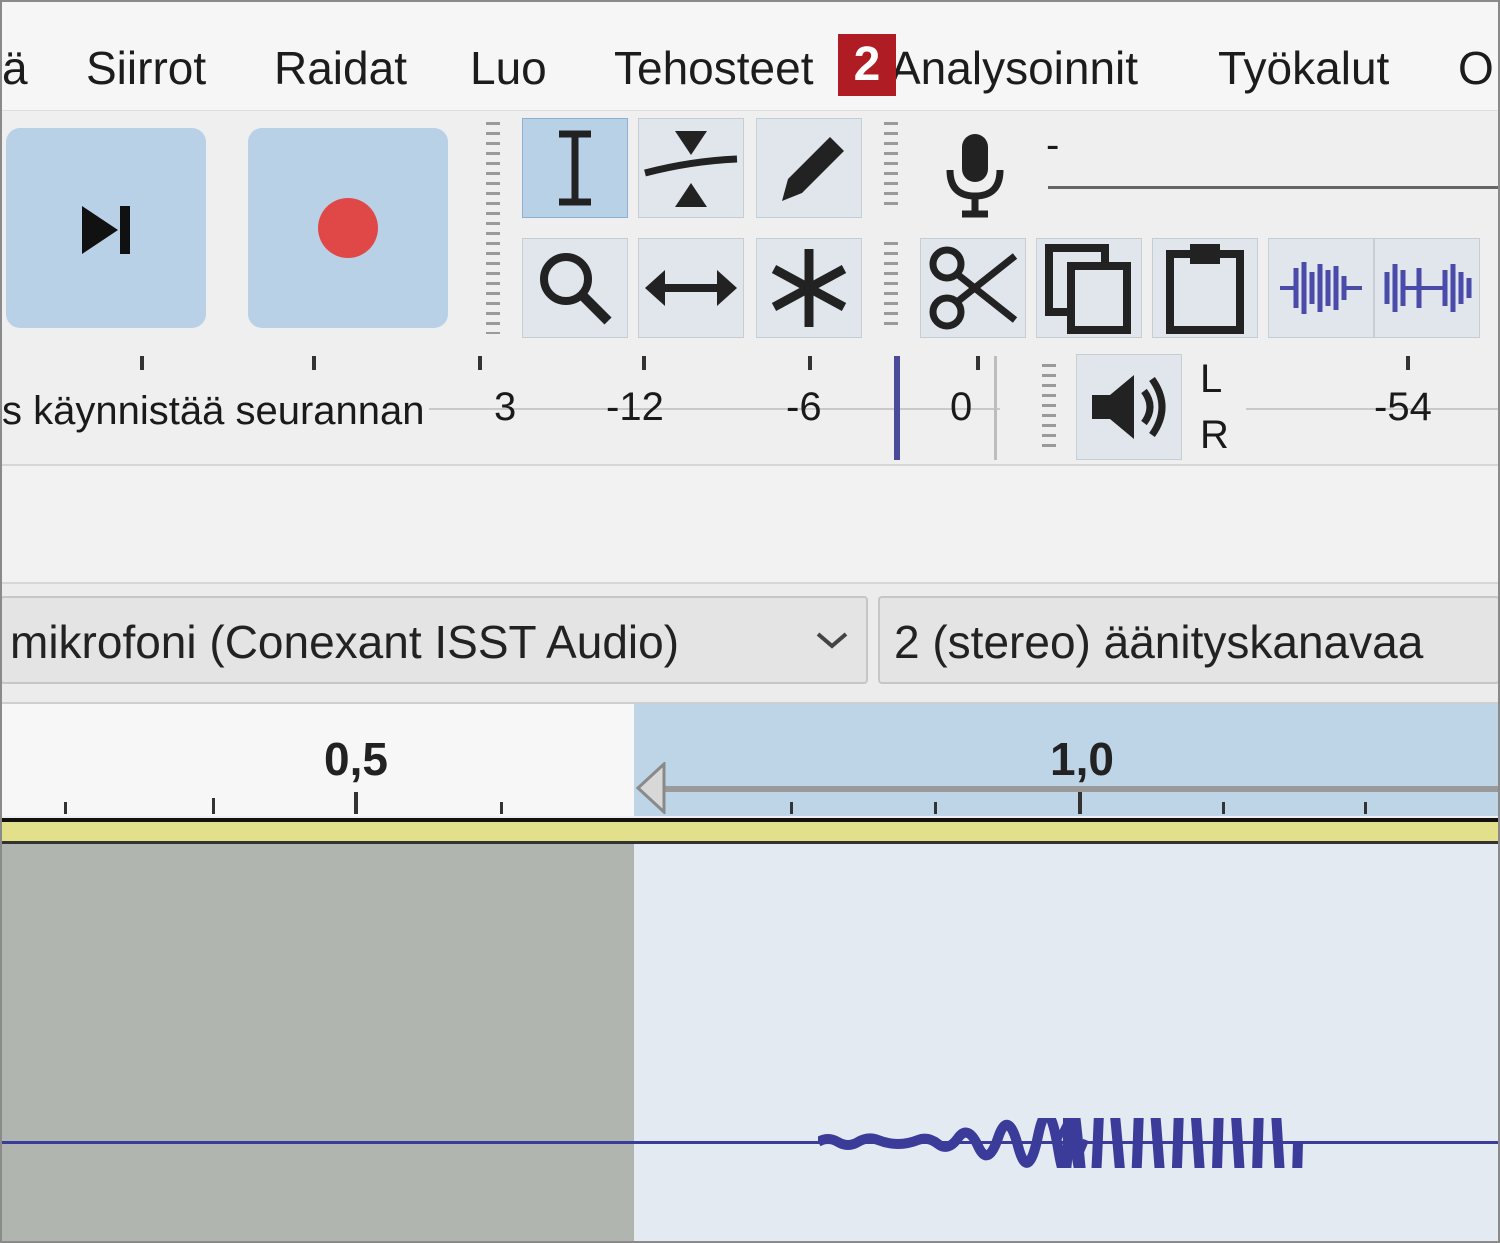  I want to click on meter-divider, so click(995, 408).